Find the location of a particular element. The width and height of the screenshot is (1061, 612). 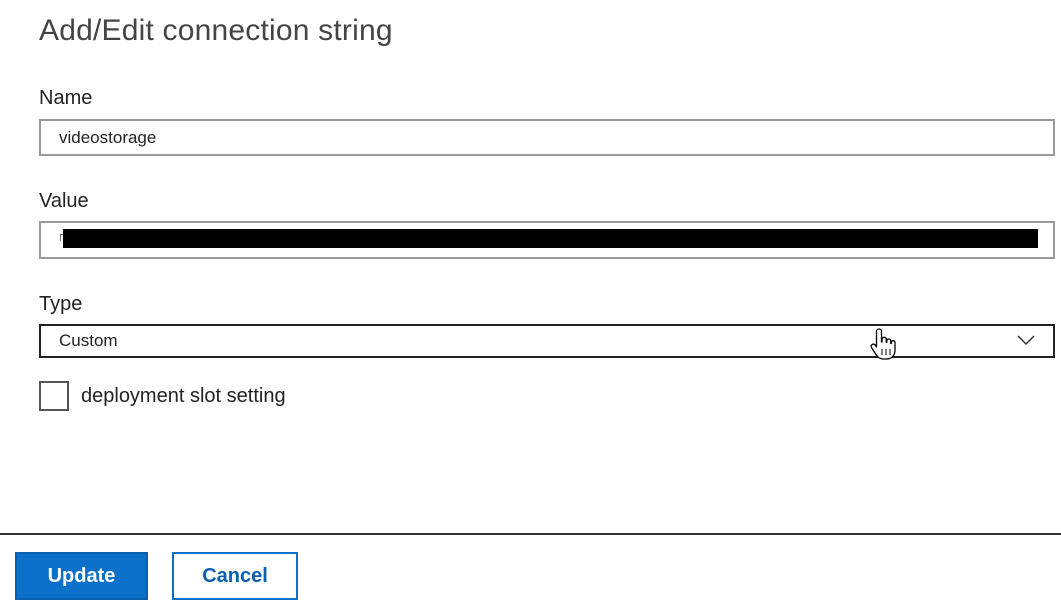

type-select: Custom is located at coordinates (547, 341).